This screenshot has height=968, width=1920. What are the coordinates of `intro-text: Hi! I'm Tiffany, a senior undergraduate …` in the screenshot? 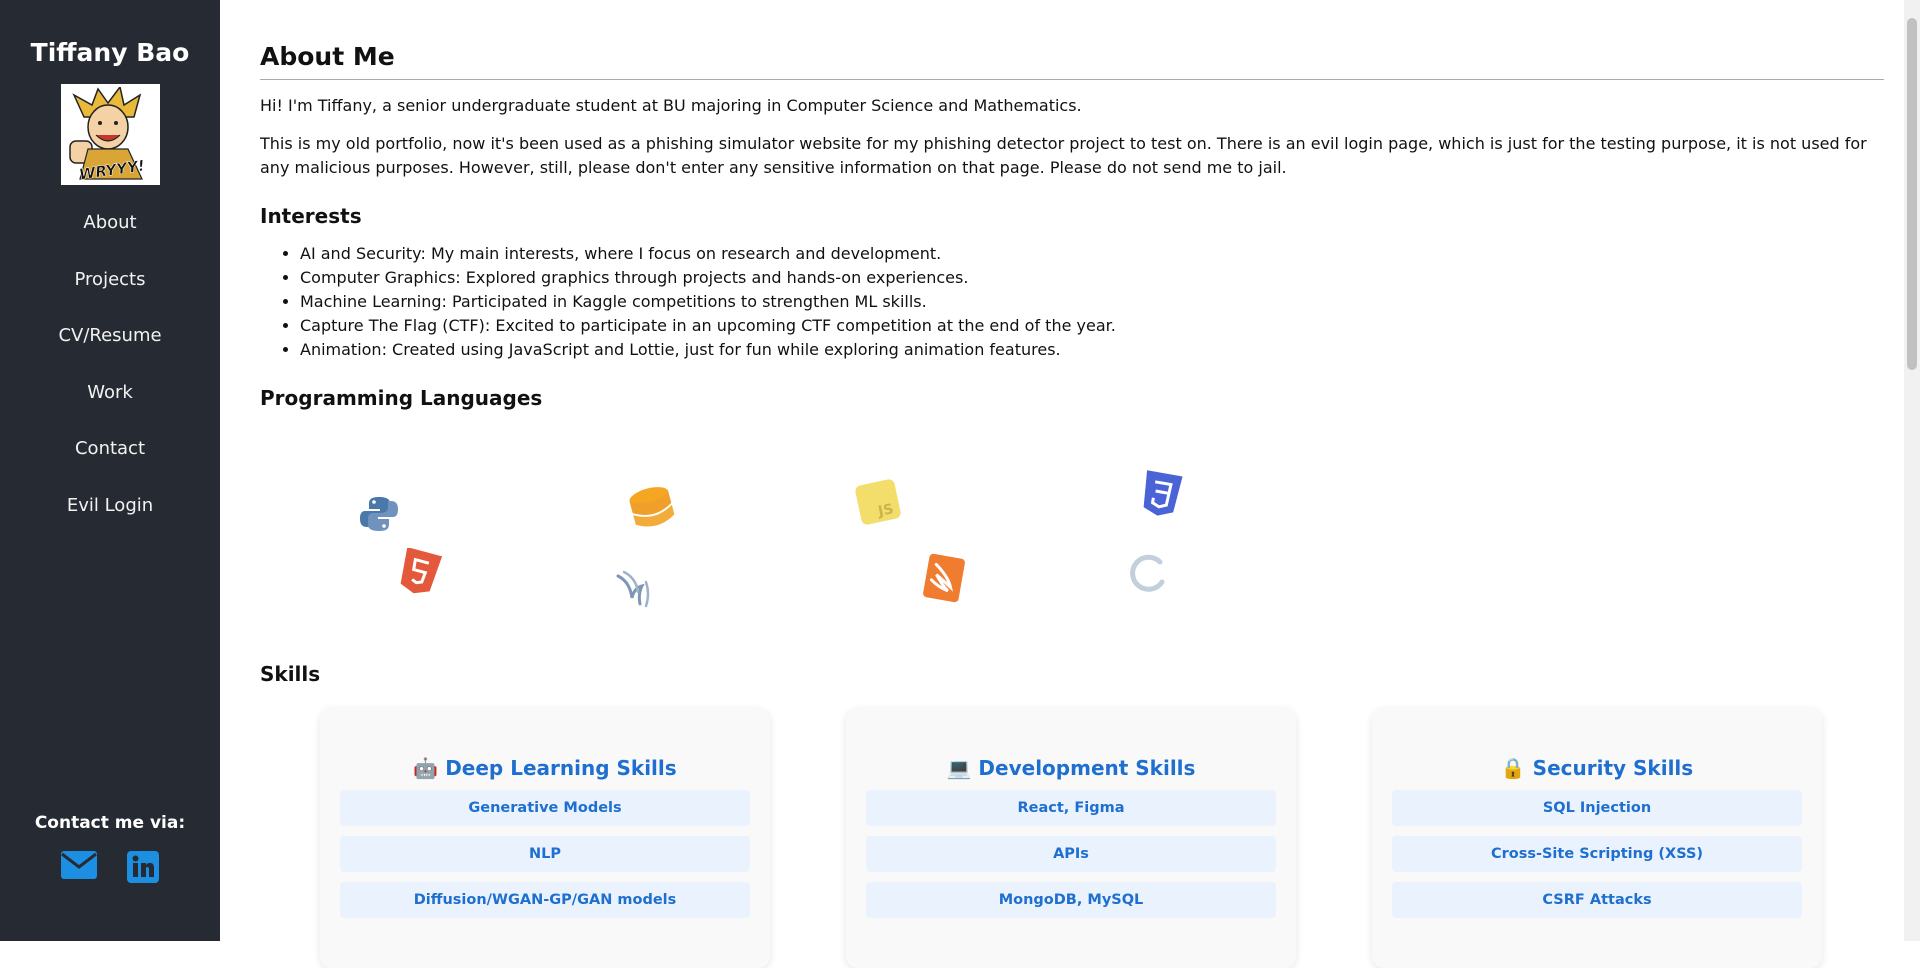 It's located at (671, 105).